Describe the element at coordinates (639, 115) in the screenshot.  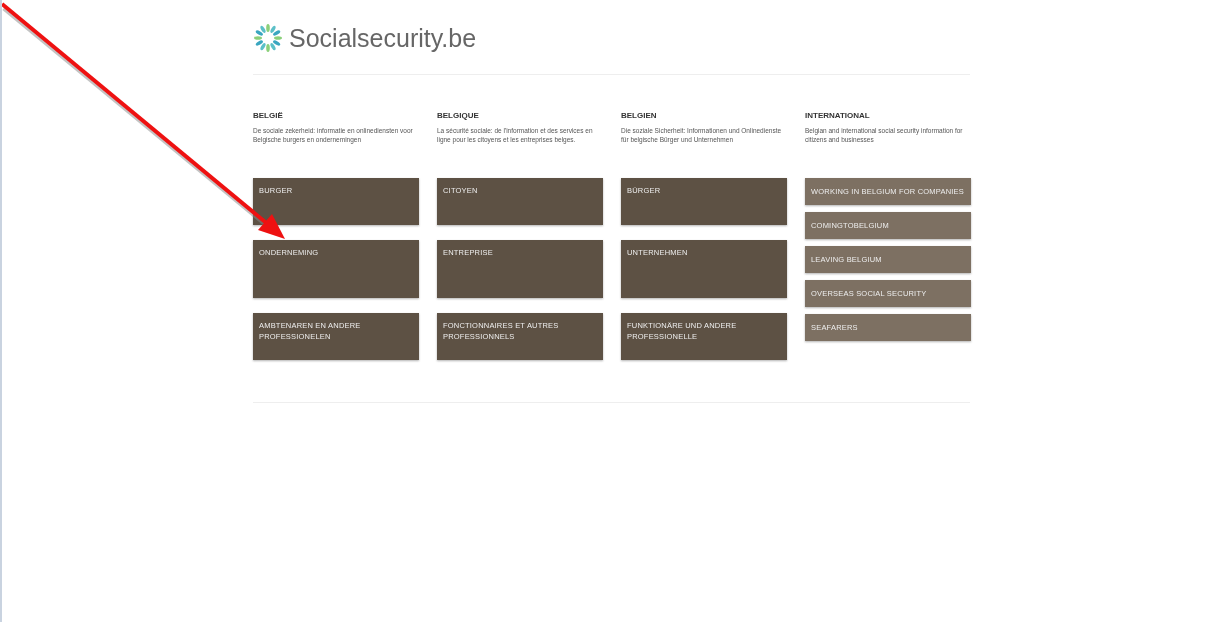
I see `column-title: BELGIEN` at that location.